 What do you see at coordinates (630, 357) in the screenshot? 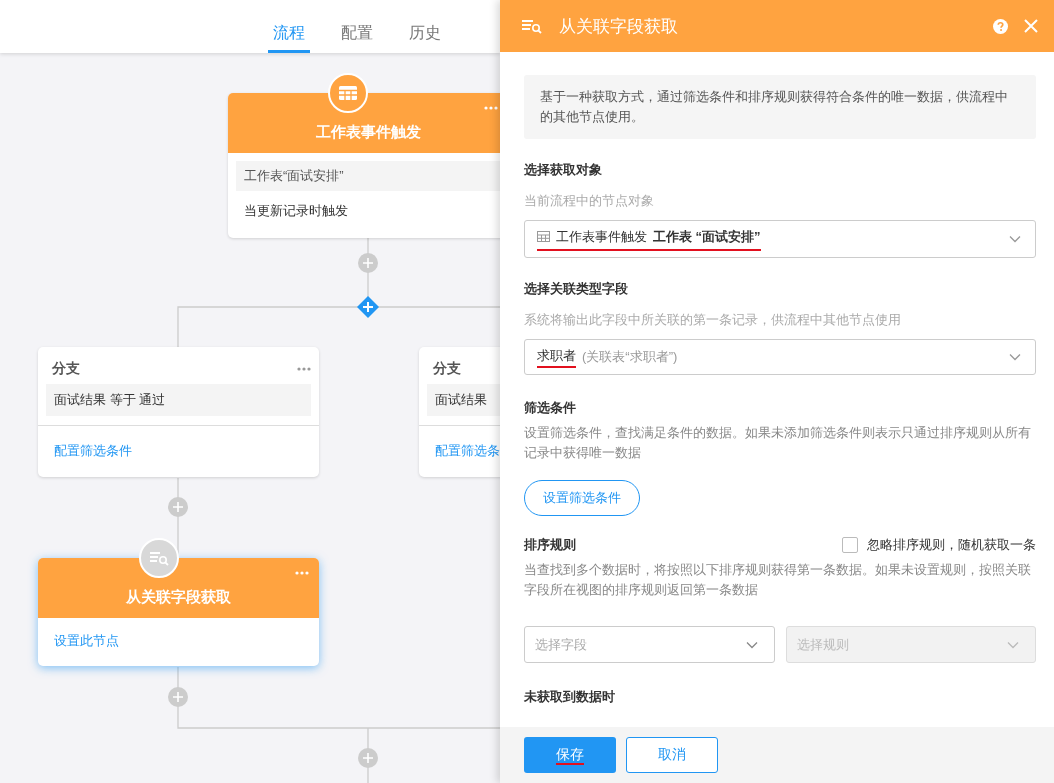
I see `field-detail: (关联表“求职者”)` at bounding box center [630, 357].